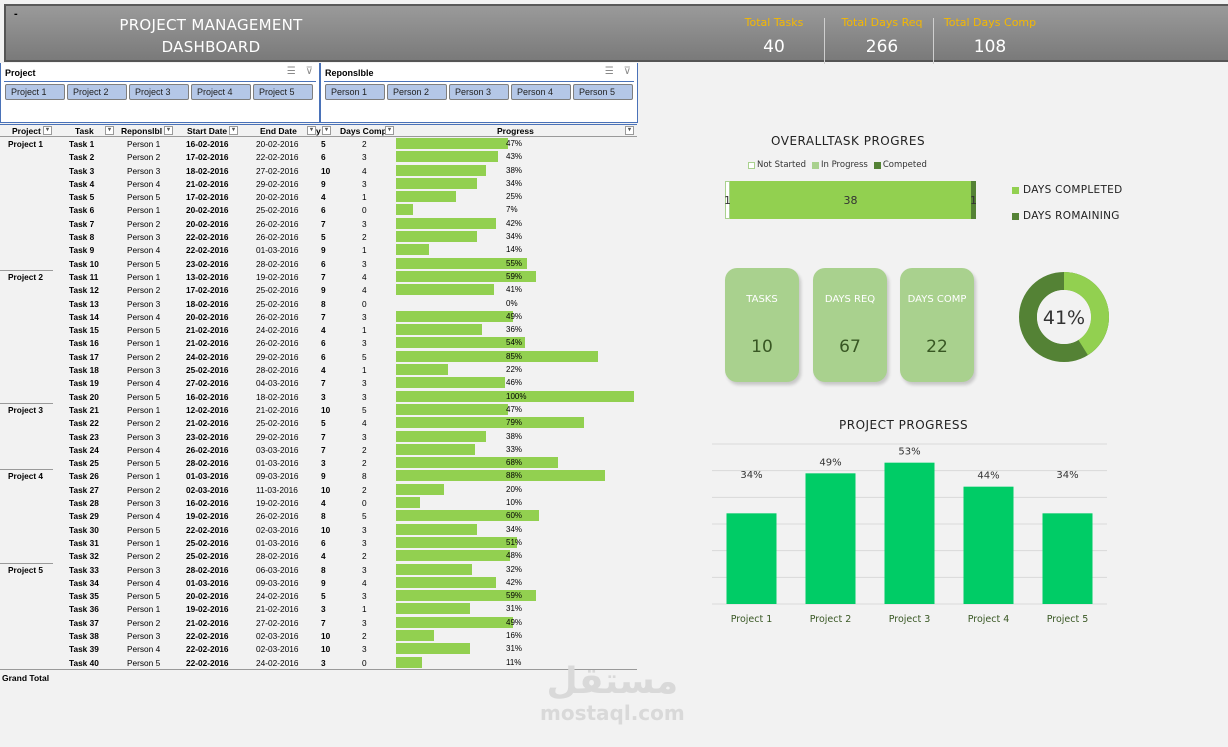  Describe the element at coordinates (815, 165) in the screenshot. I see `legend-swatch` at that location.